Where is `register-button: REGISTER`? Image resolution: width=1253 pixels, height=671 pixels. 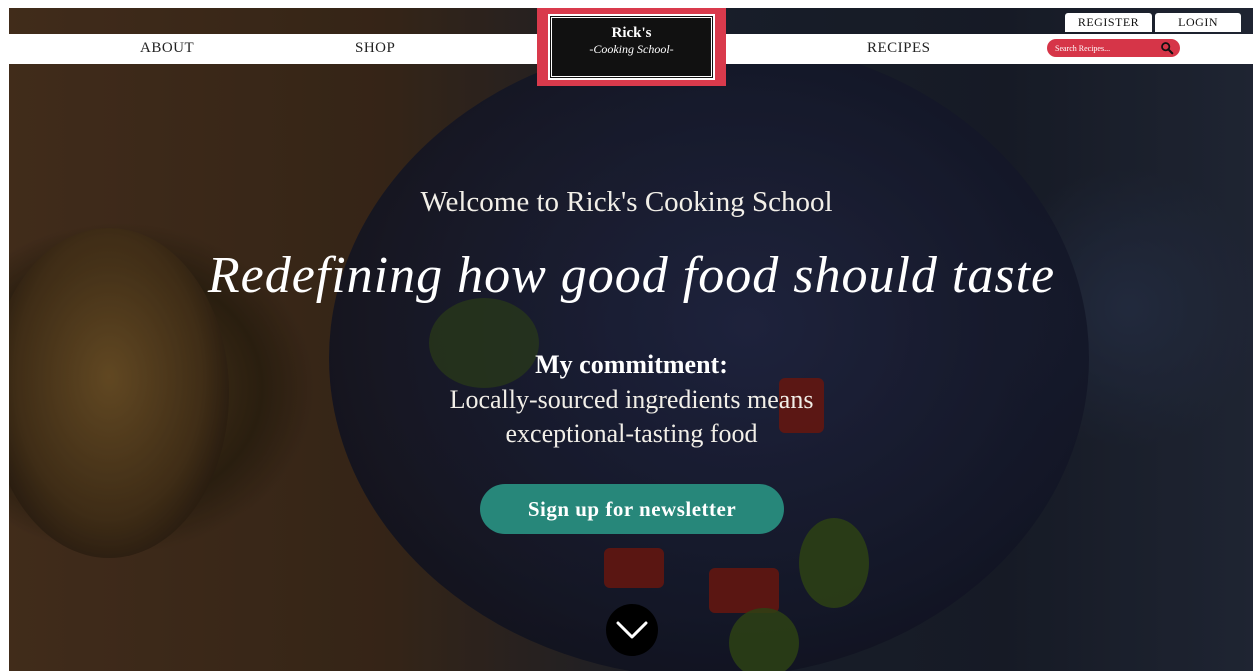 register-button: REGISTER is located at coordinates (1108, 22).